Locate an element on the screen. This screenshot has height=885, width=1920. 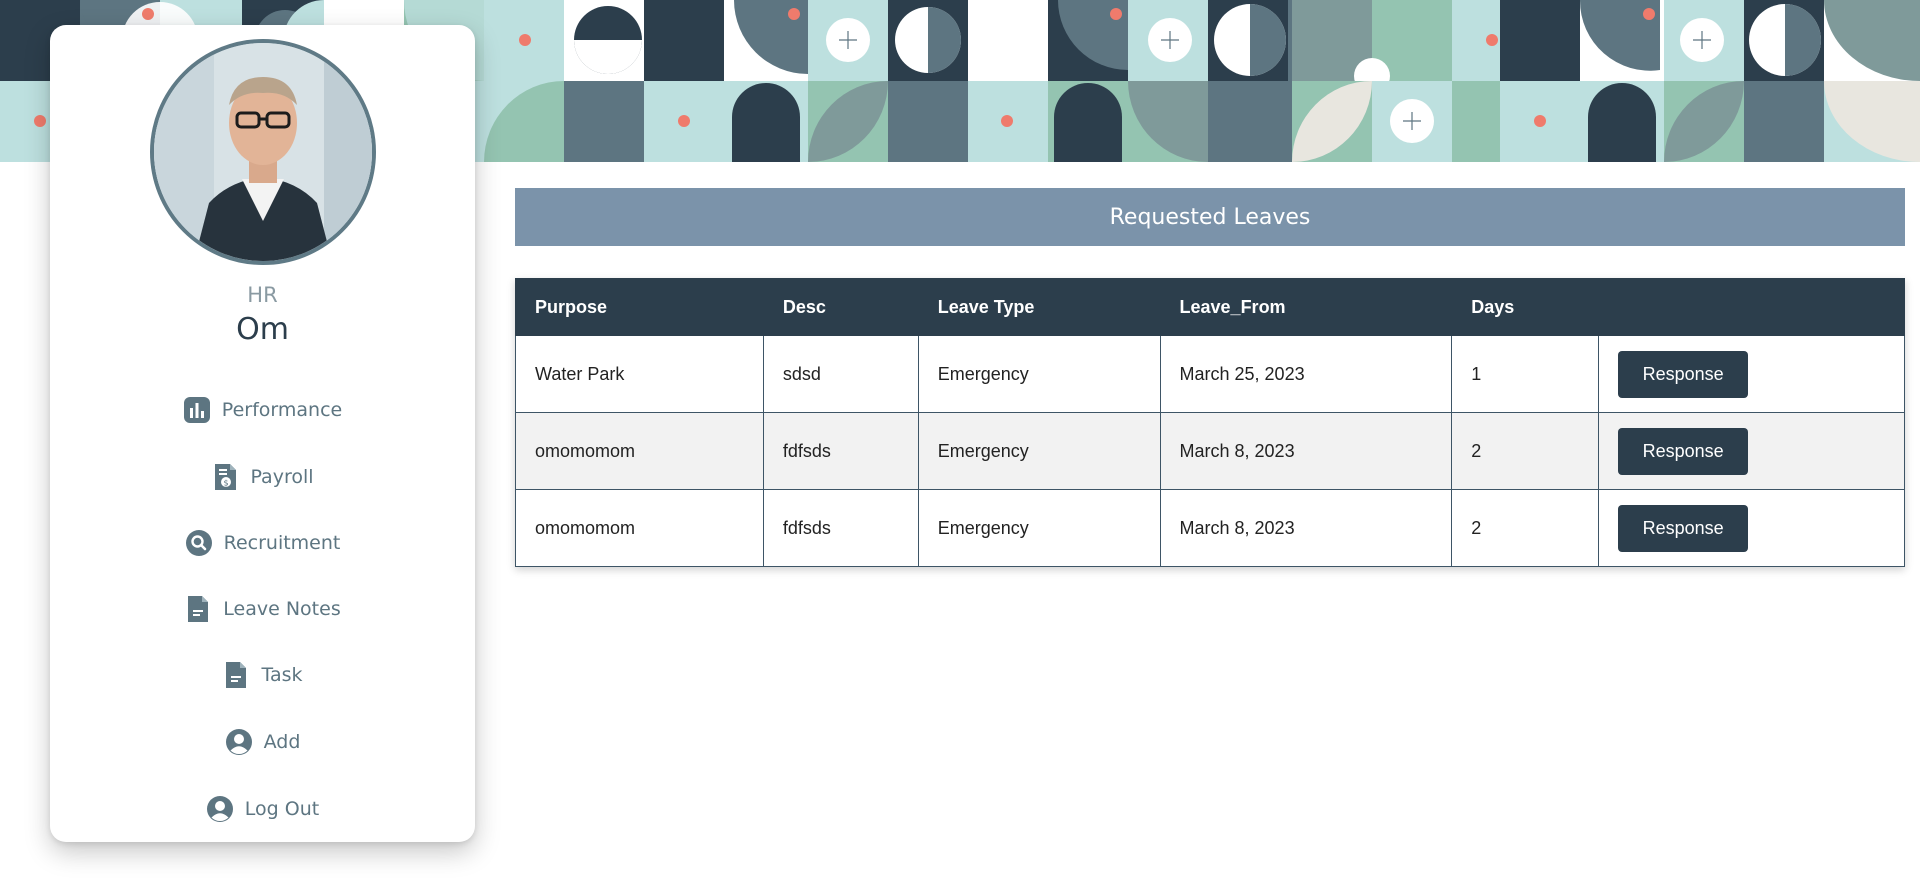
sidebar-item-label: Leave Notes is located at coordinates (282, 609).